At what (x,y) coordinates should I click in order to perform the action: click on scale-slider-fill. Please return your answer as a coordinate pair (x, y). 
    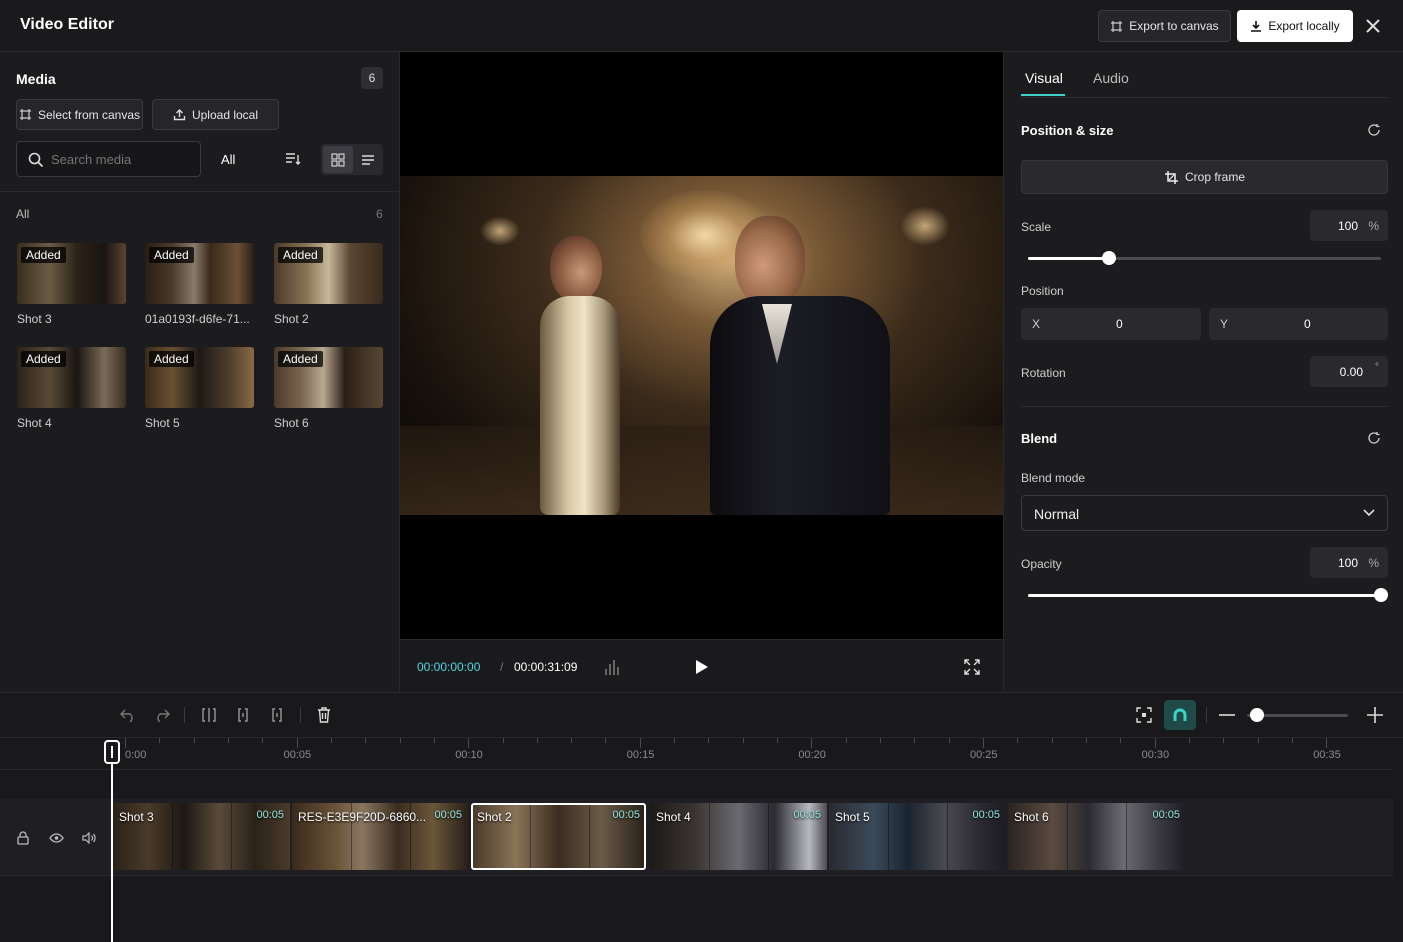
    Looking at the image, I should click on (1069, 258).